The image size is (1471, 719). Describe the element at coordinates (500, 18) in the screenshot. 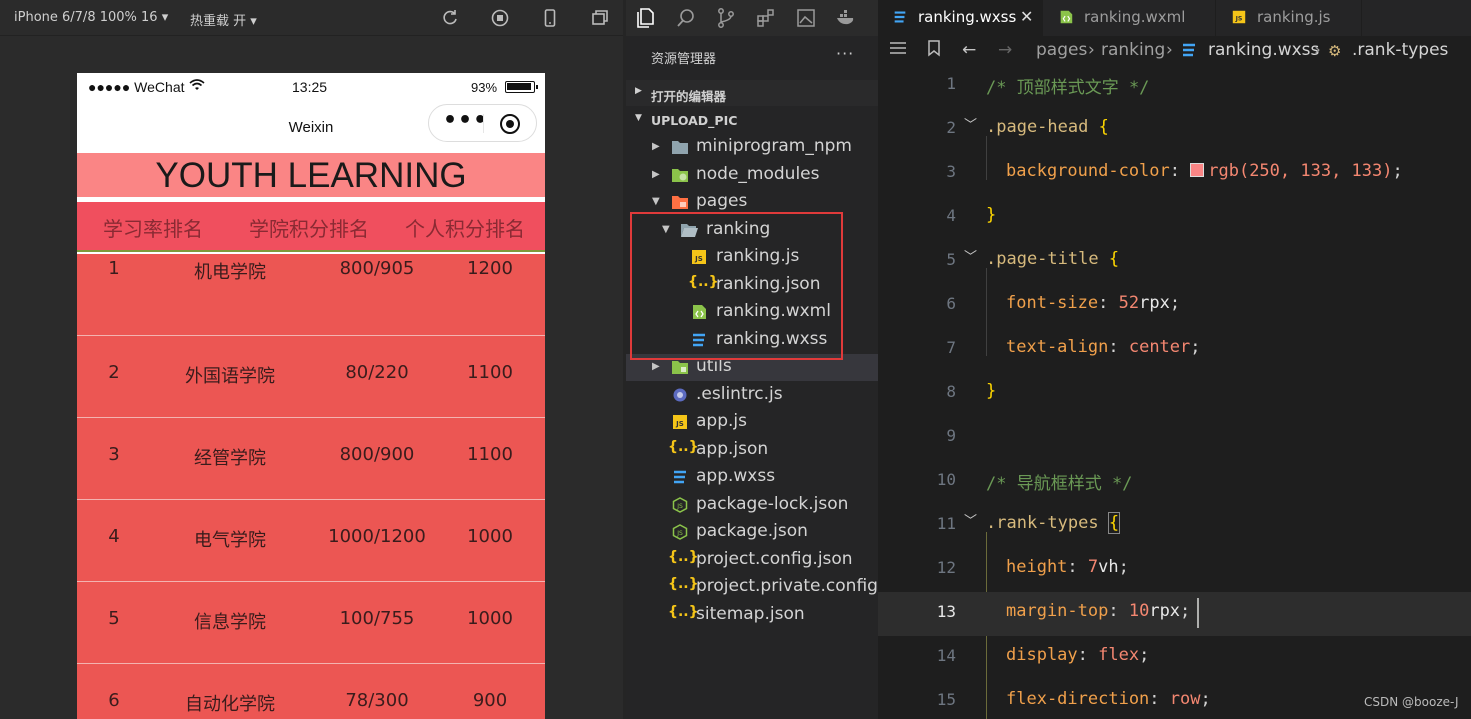

I see `stop-icon` at that location.